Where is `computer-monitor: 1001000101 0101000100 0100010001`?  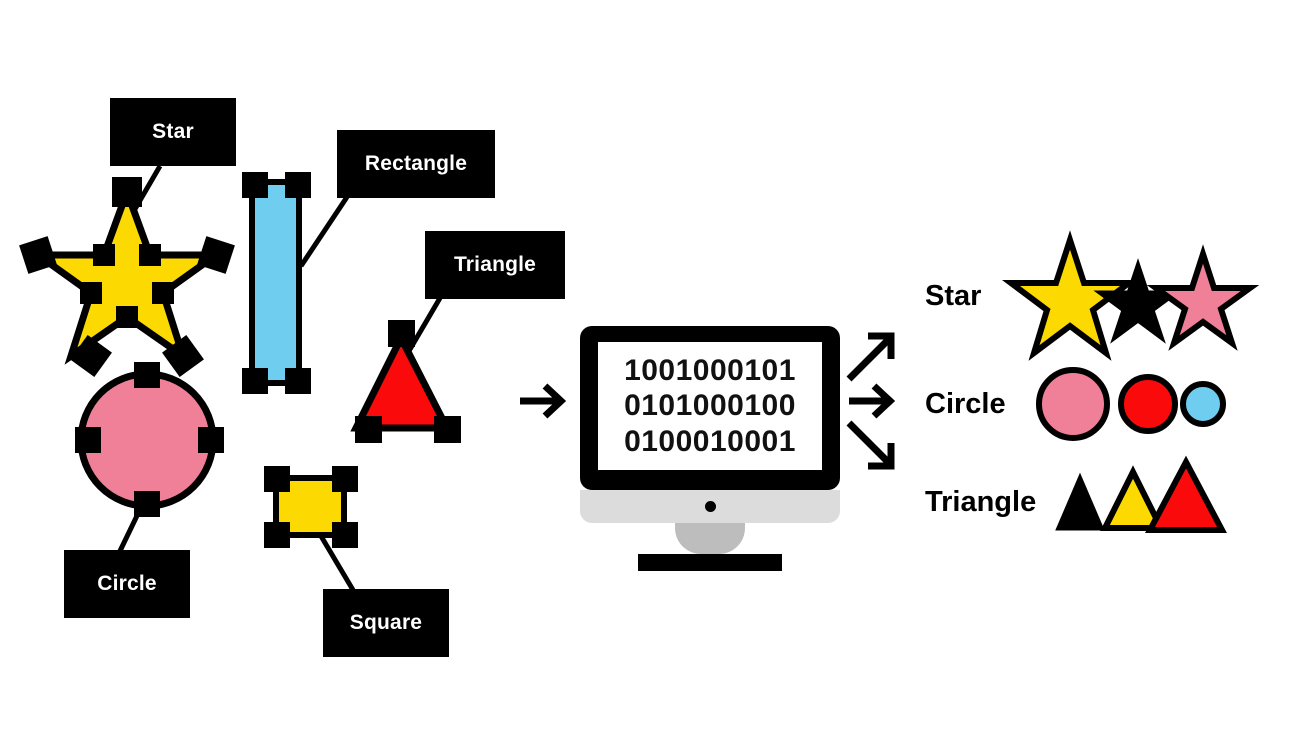 computer-monitor: 1001000101 0101000100 0100010001 is located at coordinates (710, 448).